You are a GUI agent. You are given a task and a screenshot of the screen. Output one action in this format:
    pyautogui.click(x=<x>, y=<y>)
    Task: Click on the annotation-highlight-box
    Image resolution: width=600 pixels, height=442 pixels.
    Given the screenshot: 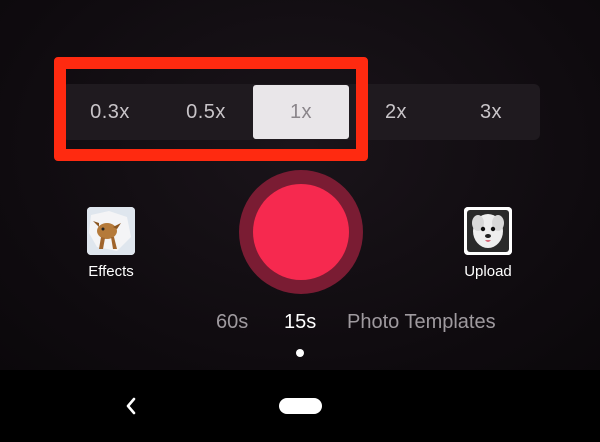 What is the action you would take?
    pyautogui.click(x=211, y=109)
    